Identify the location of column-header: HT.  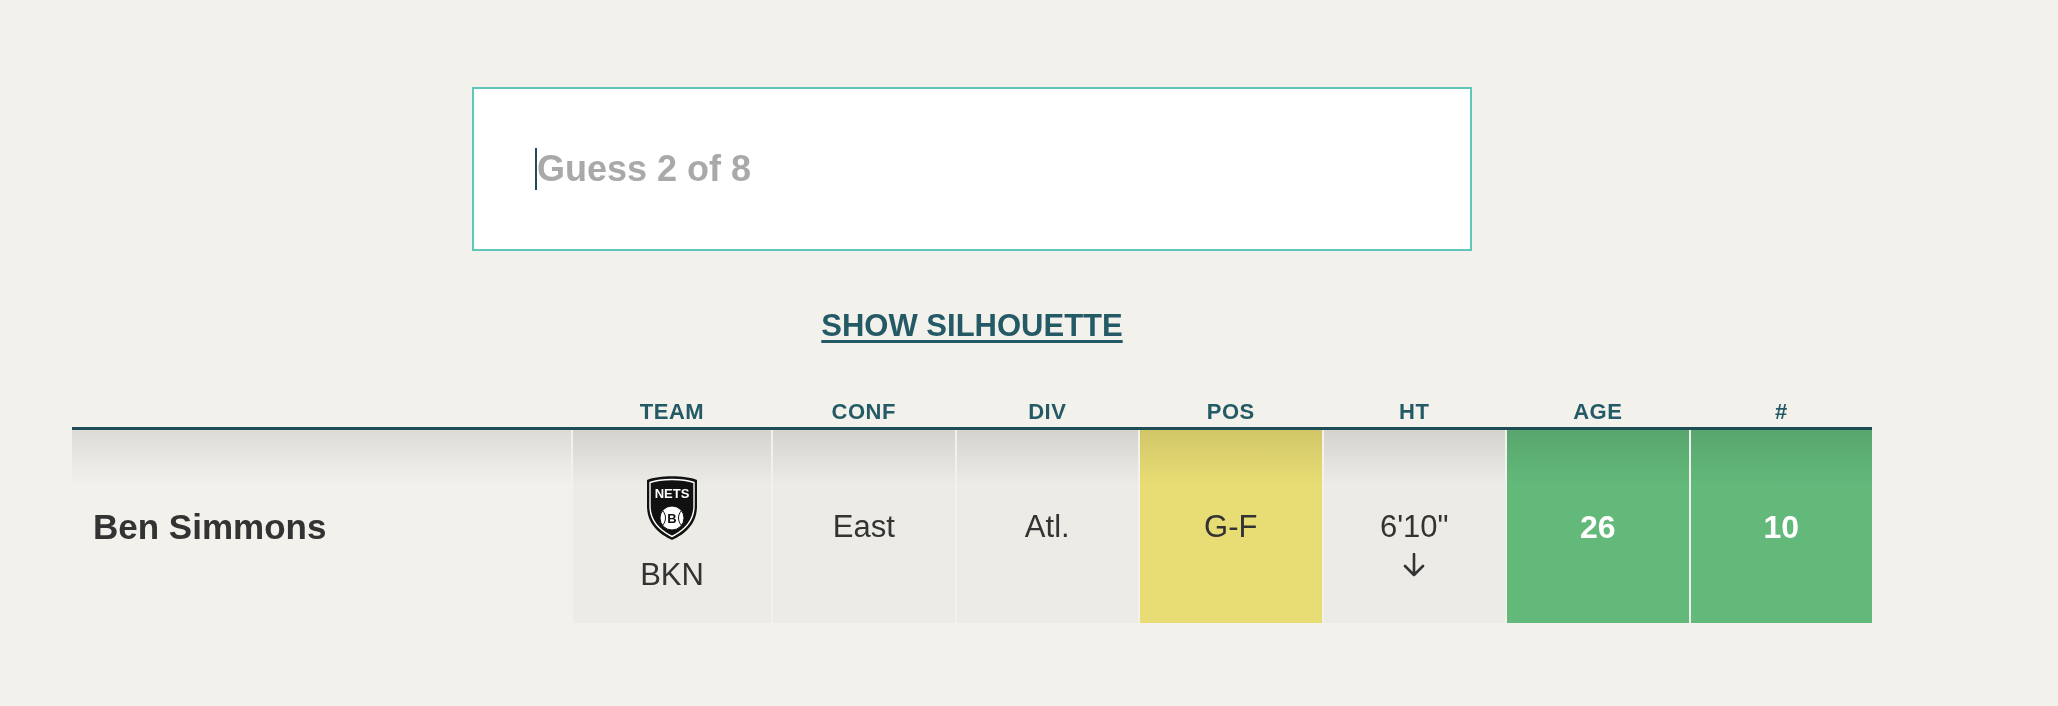
(1414, 412).